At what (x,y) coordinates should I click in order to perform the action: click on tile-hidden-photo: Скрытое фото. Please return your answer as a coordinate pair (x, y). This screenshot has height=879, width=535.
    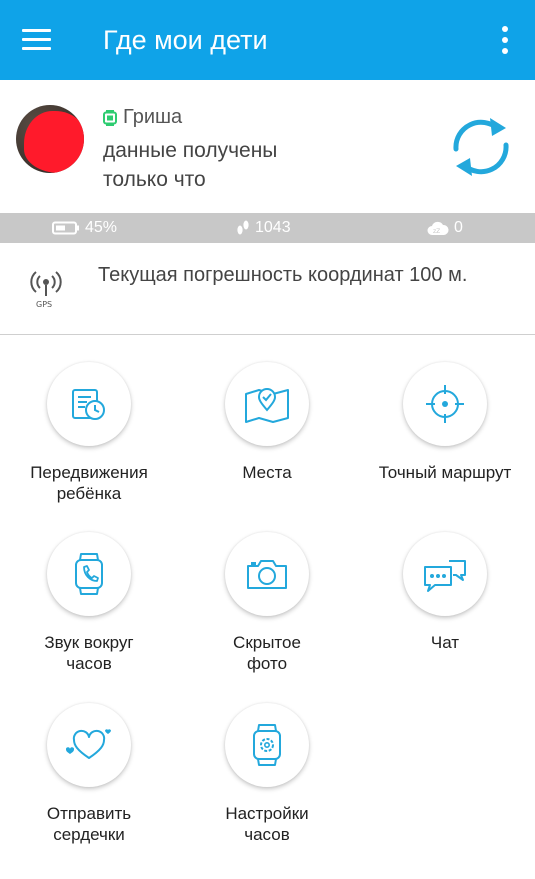
    Looking at the image, I should click on (267, 612).